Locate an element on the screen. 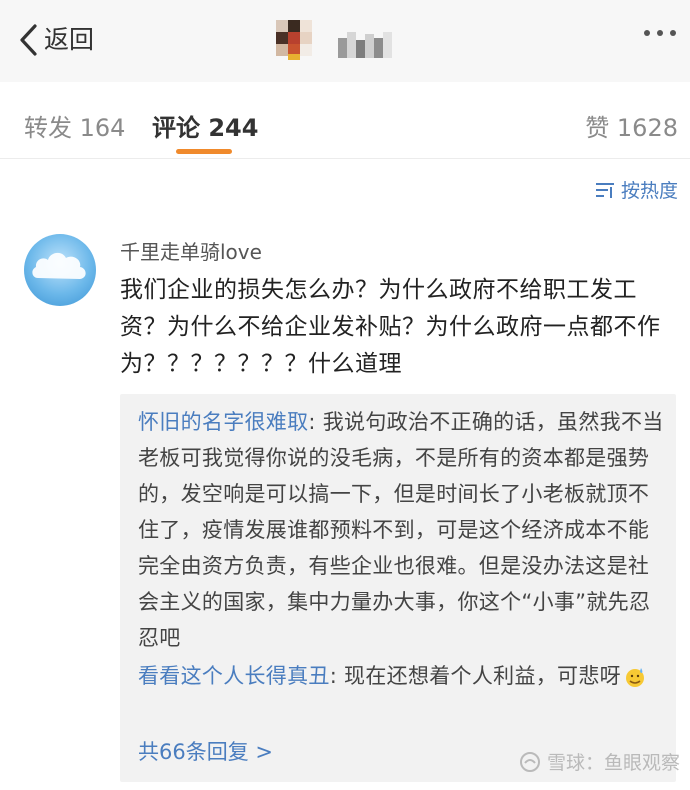 The height and width of the screenshot is (790, 690). watermark-text: 雪球：鱼眼观察 is located at coordinates (613, 763).